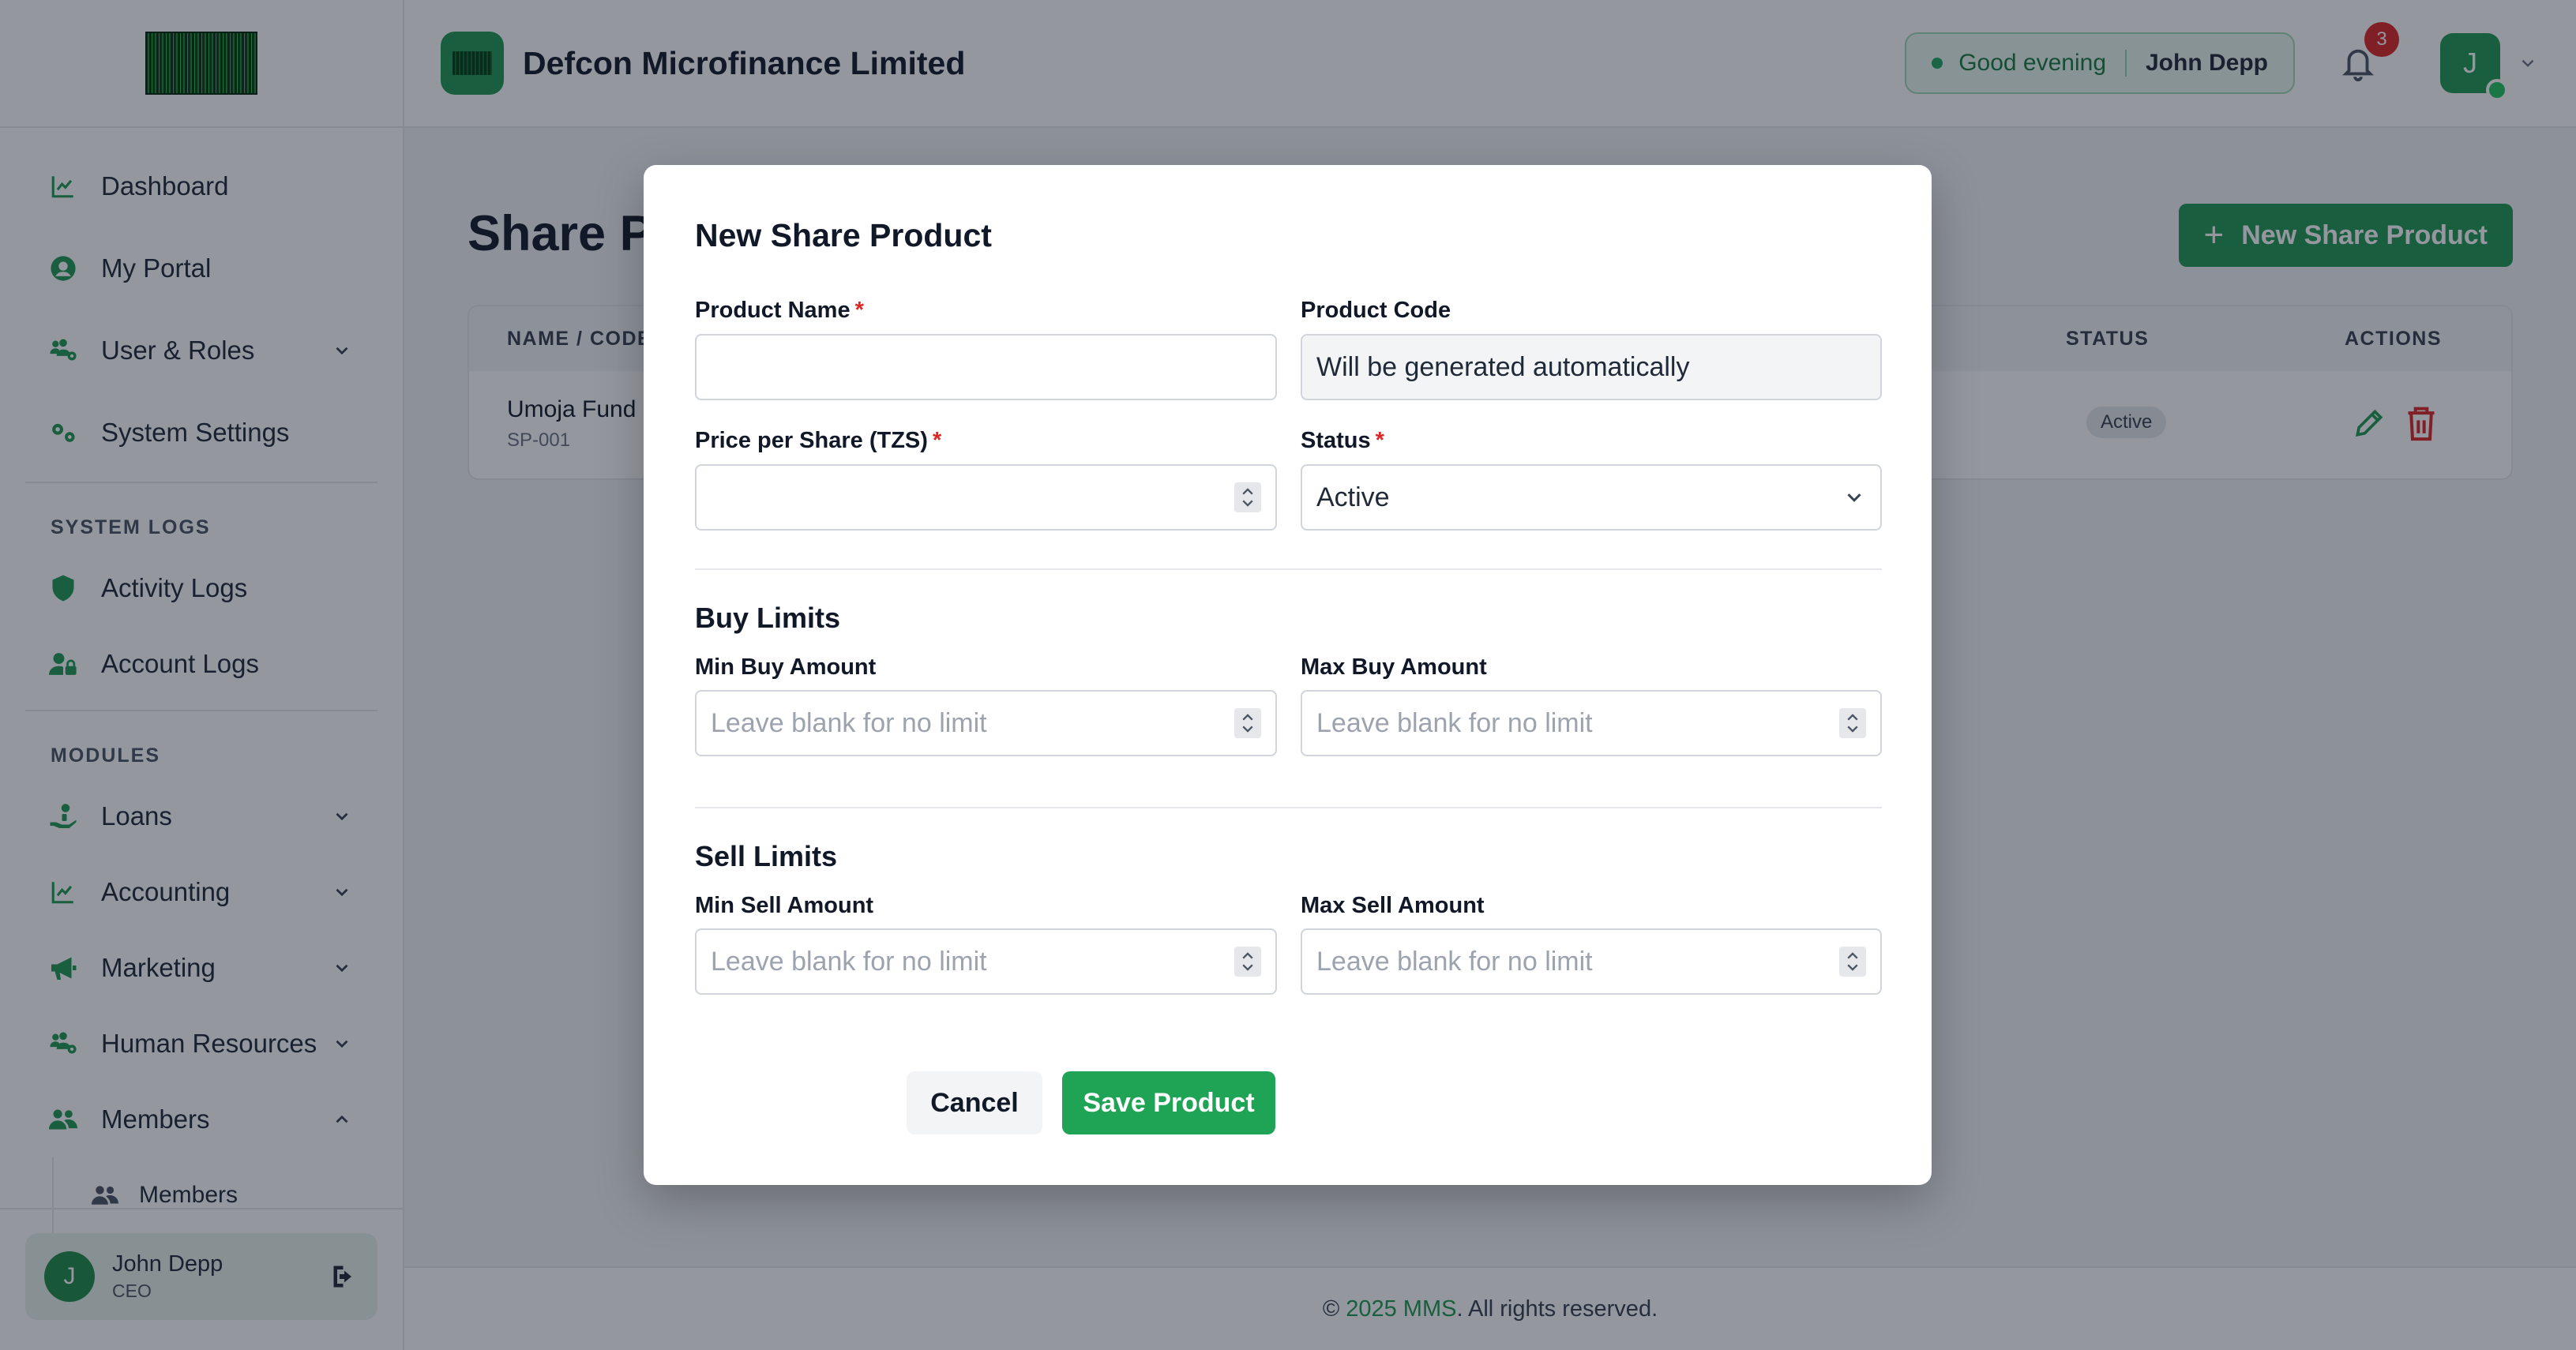 The height and width of the screenshot is (1350, 2576). What do you see at coordinates (1854, 497) in the screenshot?
I see `chevron-down-icon` at bounding box center [1854, 497].